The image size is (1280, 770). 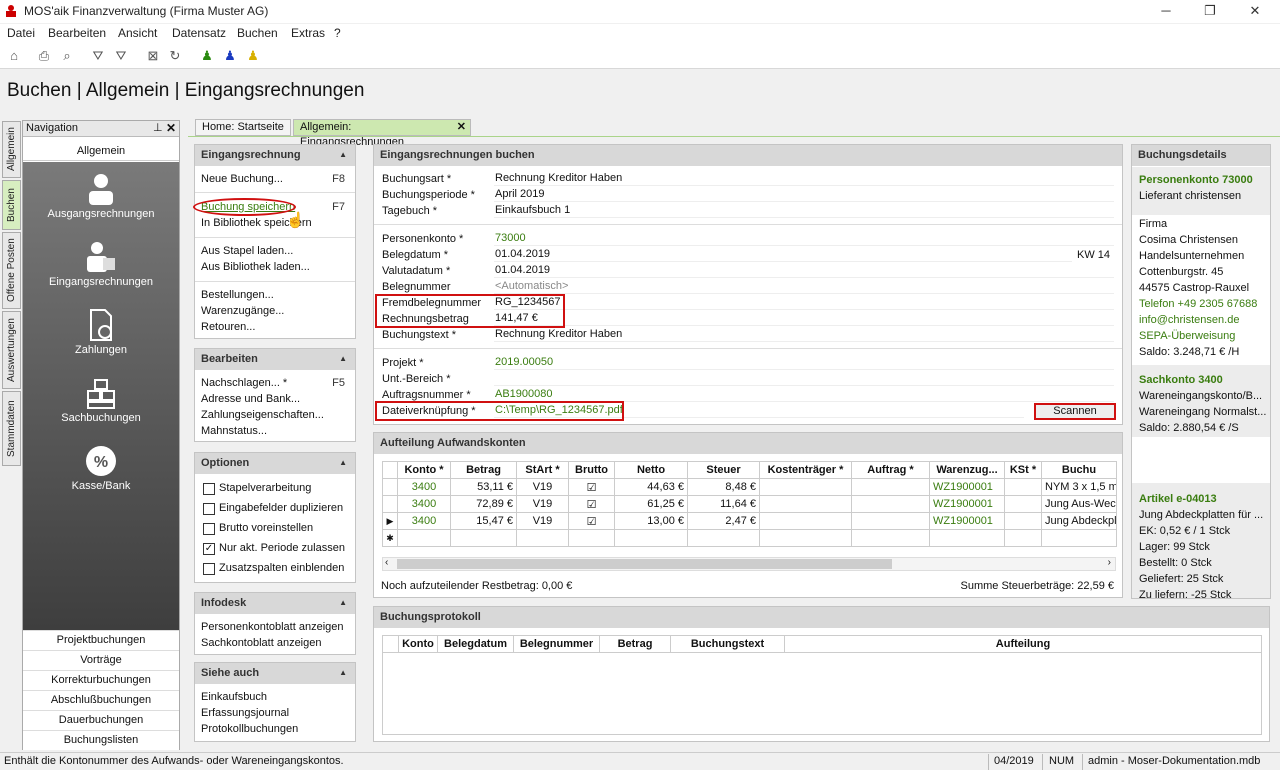 What do you see at coordinates (382, 133) in the screenshot?
I see `tab-eingangsrechnungen: Allgemein: Eingangsrechnungen ✕` at bounding box center [382, 133].